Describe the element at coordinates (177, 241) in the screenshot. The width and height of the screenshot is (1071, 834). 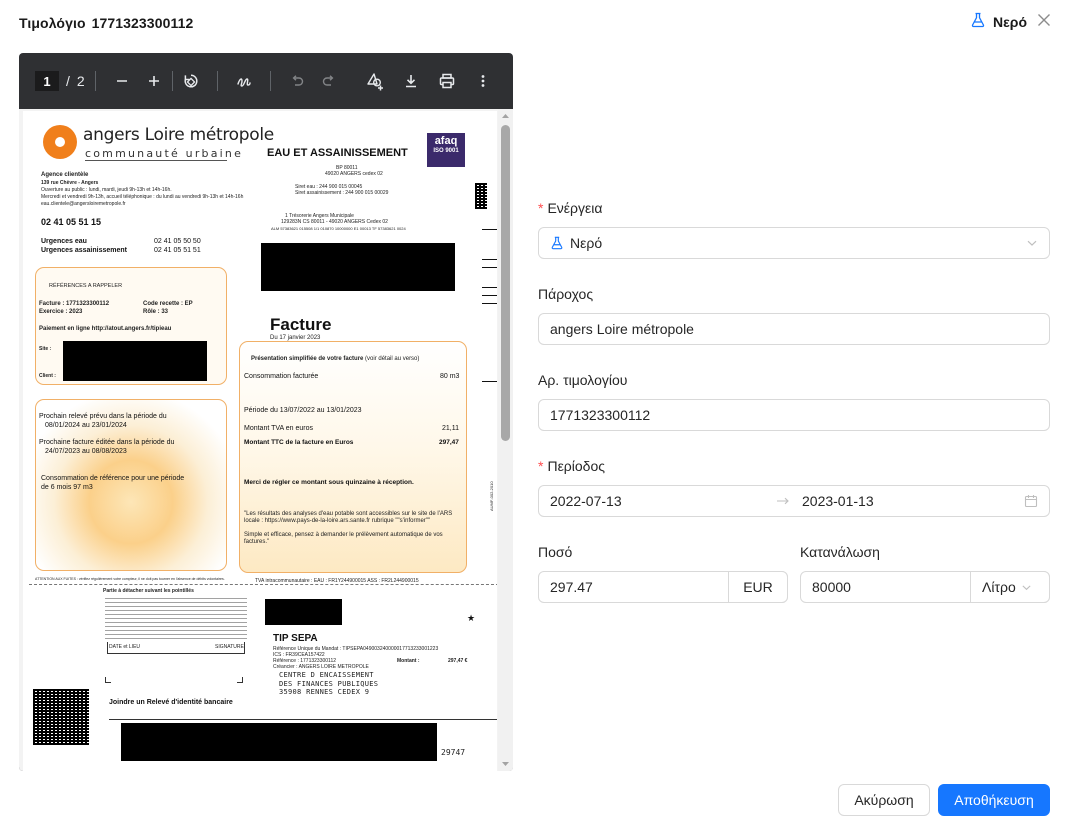
I see `urgences-eau-phone: 02 41 05 50 50` at that location.